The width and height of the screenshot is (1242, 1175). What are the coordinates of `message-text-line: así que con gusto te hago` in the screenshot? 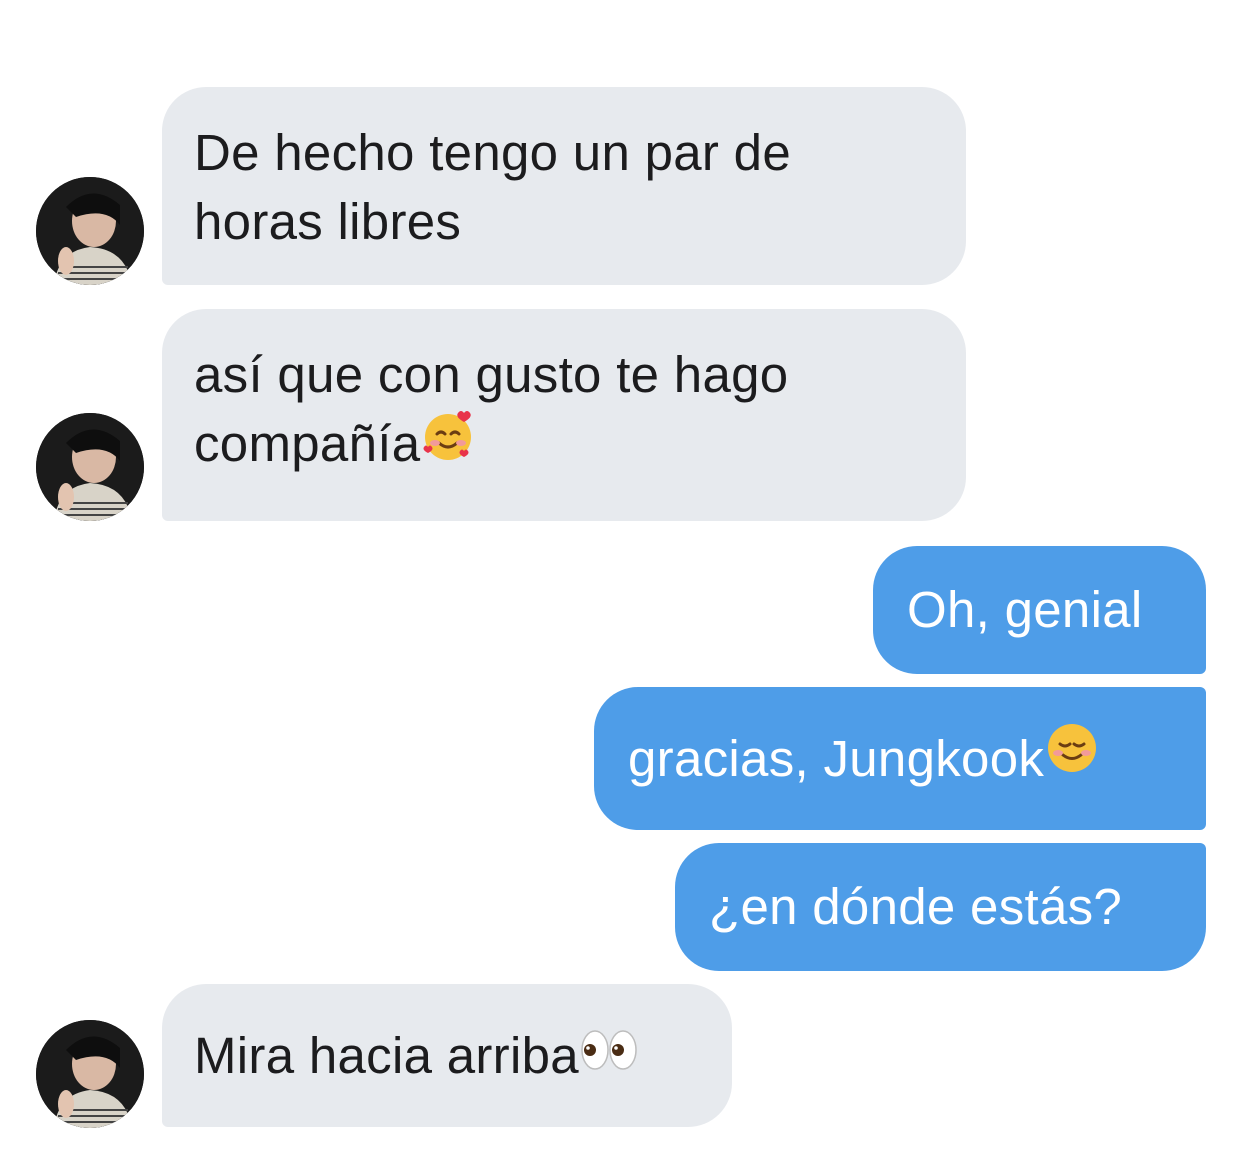 It's located at (491, 374).